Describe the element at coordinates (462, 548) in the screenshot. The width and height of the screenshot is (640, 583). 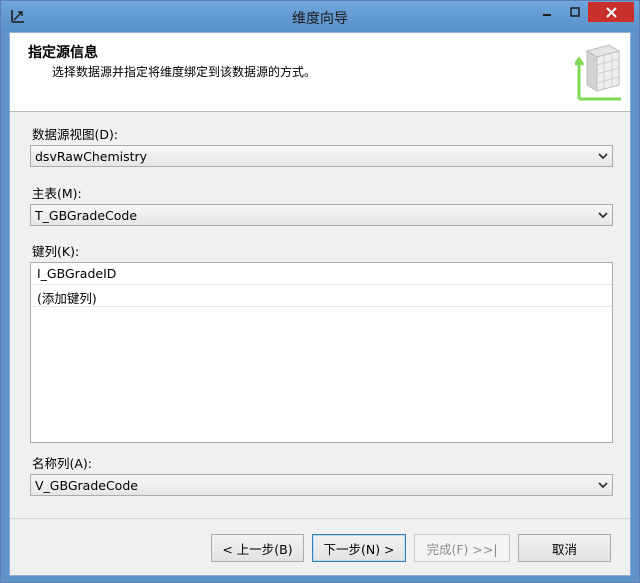
I see `finish-button: 完成(F) >>|` at that location.